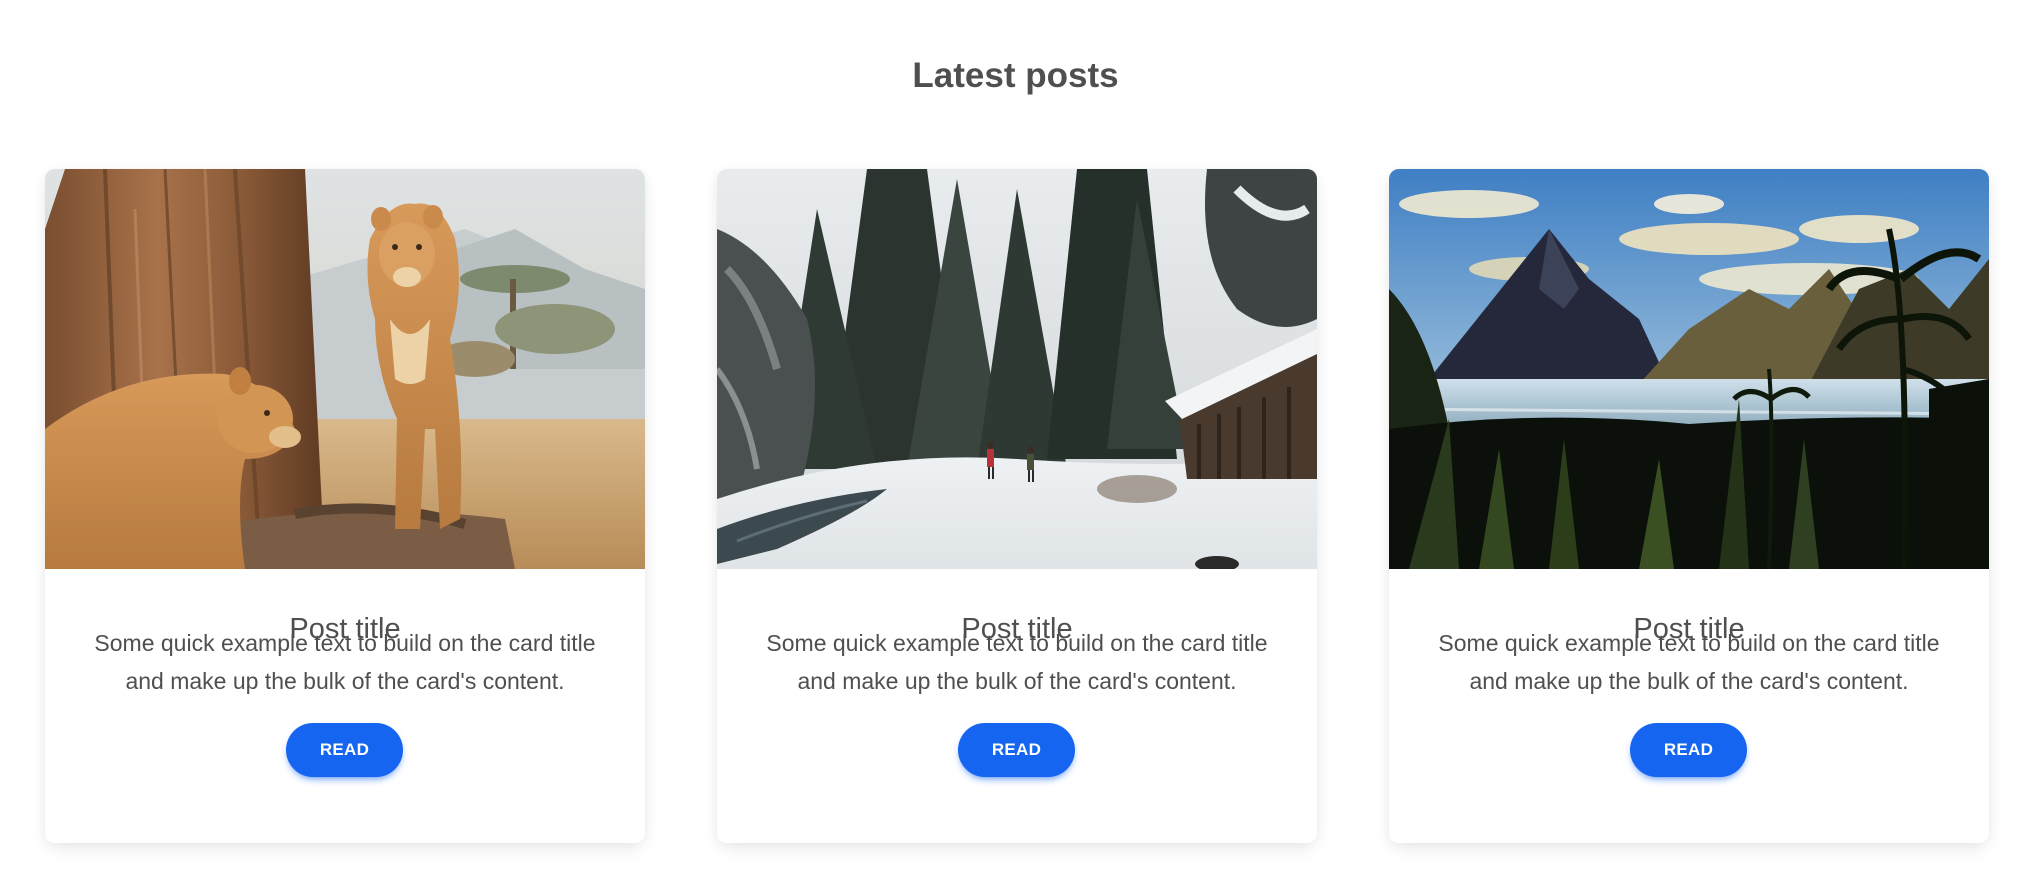 This screenshot has width=2031, height=891. I want to click on section-title: Latest posts, so click(1015, 75).